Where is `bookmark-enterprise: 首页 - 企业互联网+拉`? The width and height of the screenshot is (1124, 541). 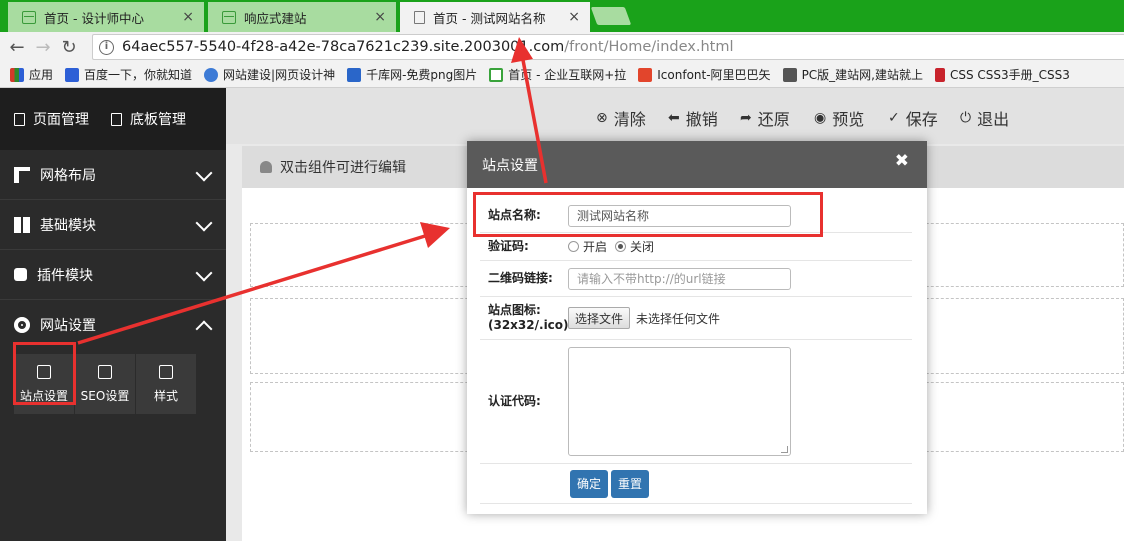
bookmark-enterprise: 首页 - 企业互联网+拉 is located at coordinates (557, 74).